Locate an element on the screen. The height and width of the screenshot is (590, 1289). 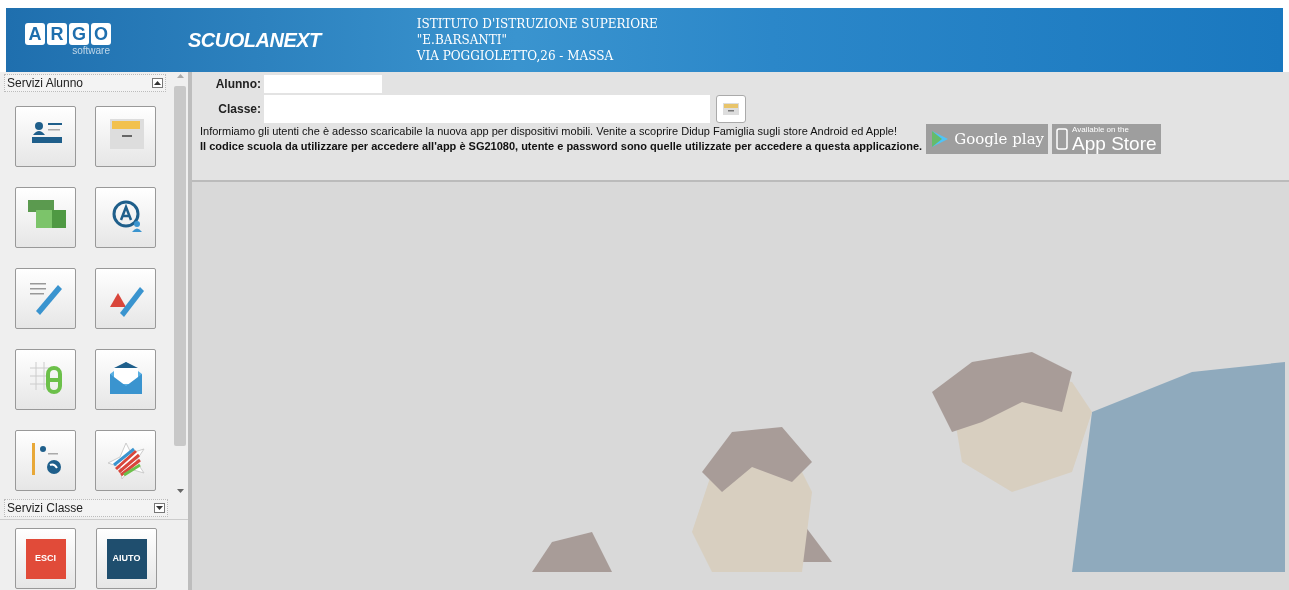
institute-info: "E.BARSANTI" is located at coordinates (462, 40).